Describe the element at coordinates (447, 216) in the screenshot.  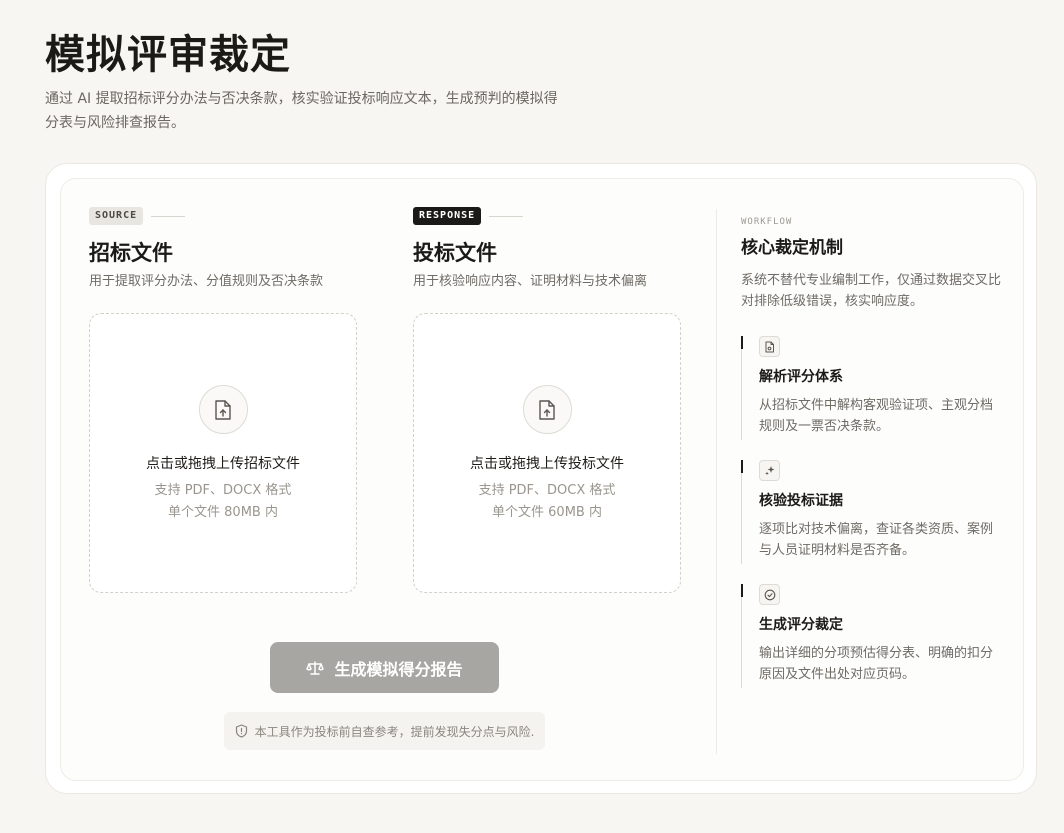
I see `response-tag: RESPONSE` at that location.